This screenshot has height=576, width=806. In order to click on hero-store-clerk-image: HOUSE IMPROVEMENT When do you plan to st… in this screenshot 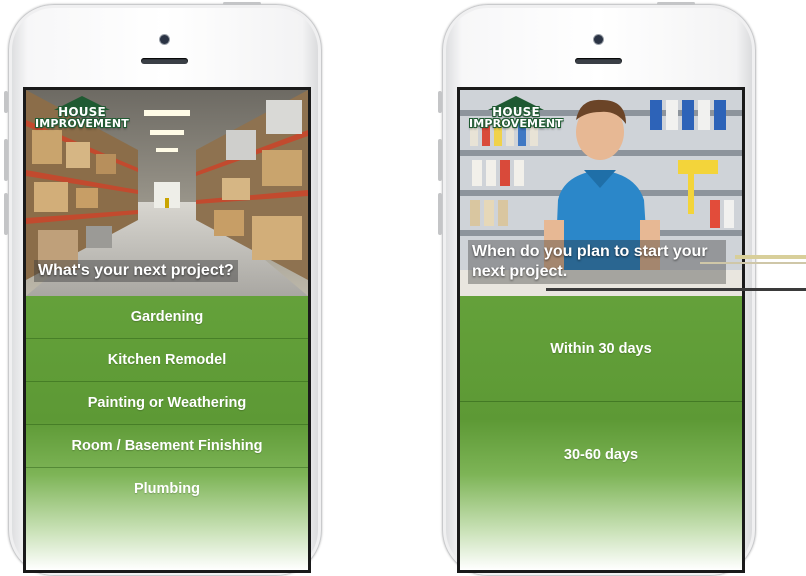, I will do `click(601, 193)`.